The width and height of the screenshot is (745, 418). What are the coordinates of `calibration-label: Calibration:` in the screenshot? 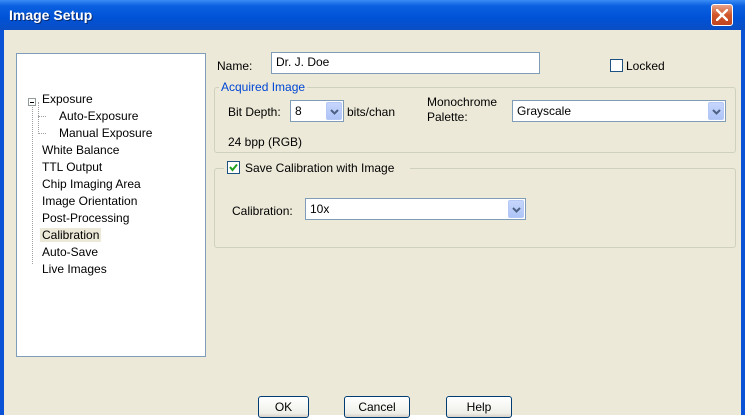 It's located at (262, 211).